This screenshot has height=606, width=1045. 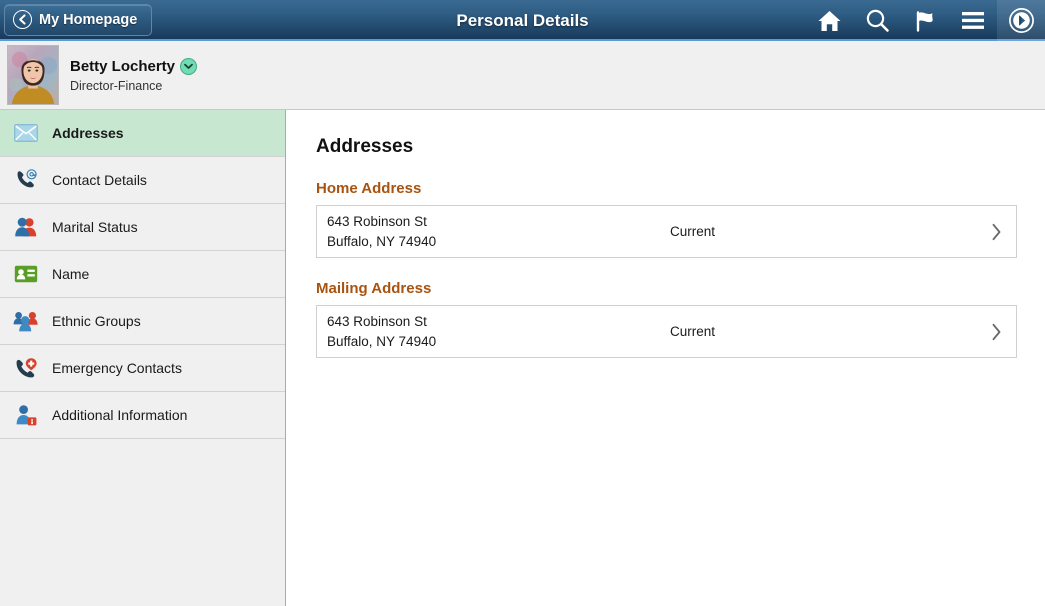 I want to click on sidebar-item-contact-details: Contact Details, so click(x=142, y=180).